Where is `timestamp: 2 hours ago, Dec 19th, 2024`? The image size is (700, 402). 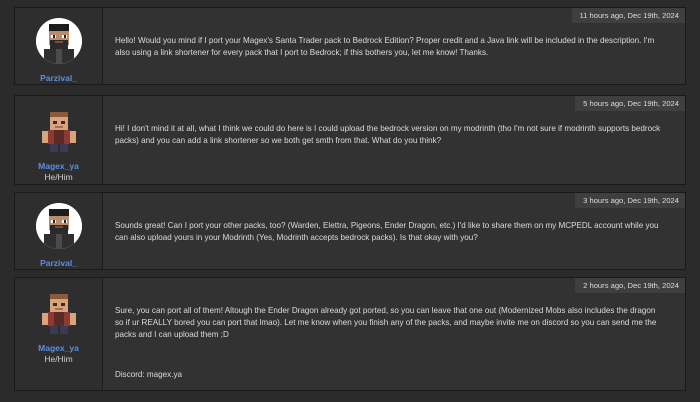 timestamp: 2 hours ago, Dec 19th, 2024 is located at coordinates (630, 285).